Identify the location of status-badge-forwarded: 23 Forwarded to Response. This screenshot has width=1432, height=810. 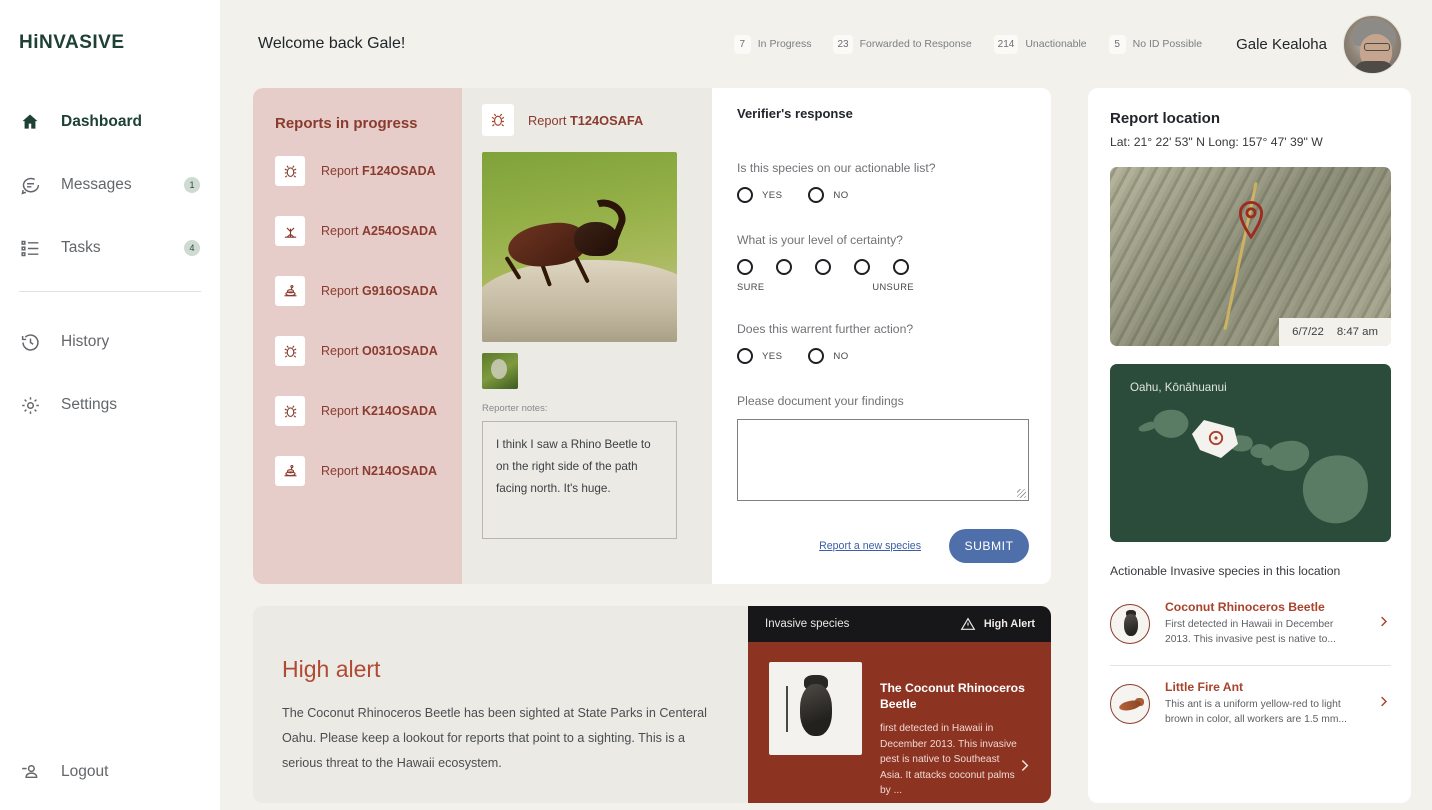
(902, 44).